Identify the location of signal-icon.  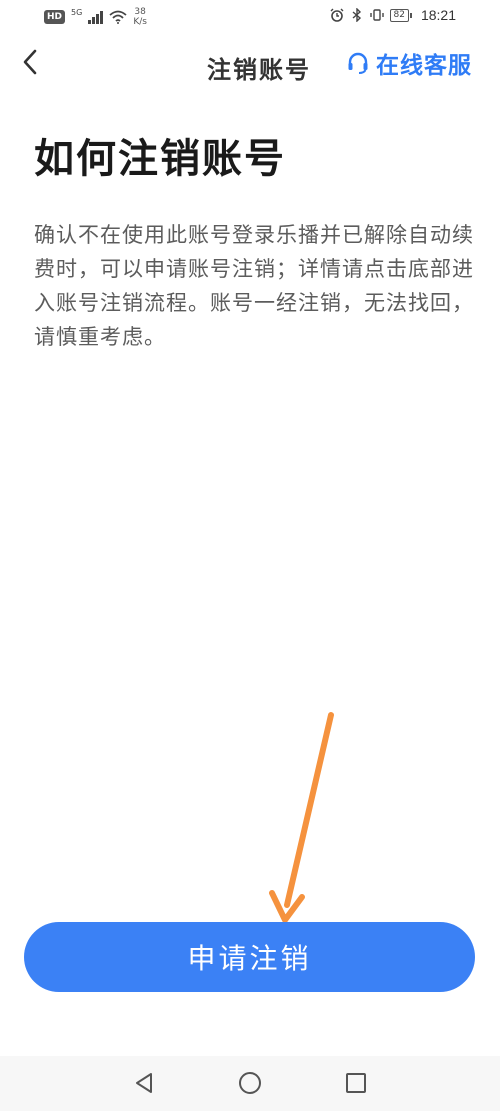
(96, 17).